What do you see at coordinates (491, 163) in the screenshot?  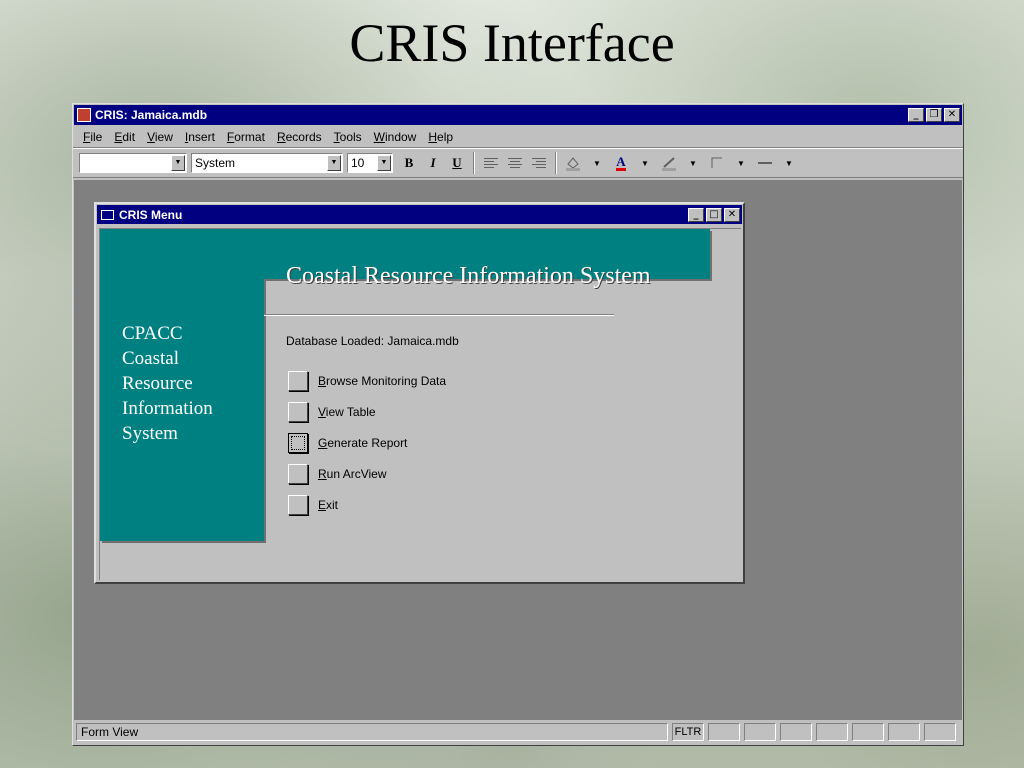 I see `align-left-icon` at bounding box center [491, 163].